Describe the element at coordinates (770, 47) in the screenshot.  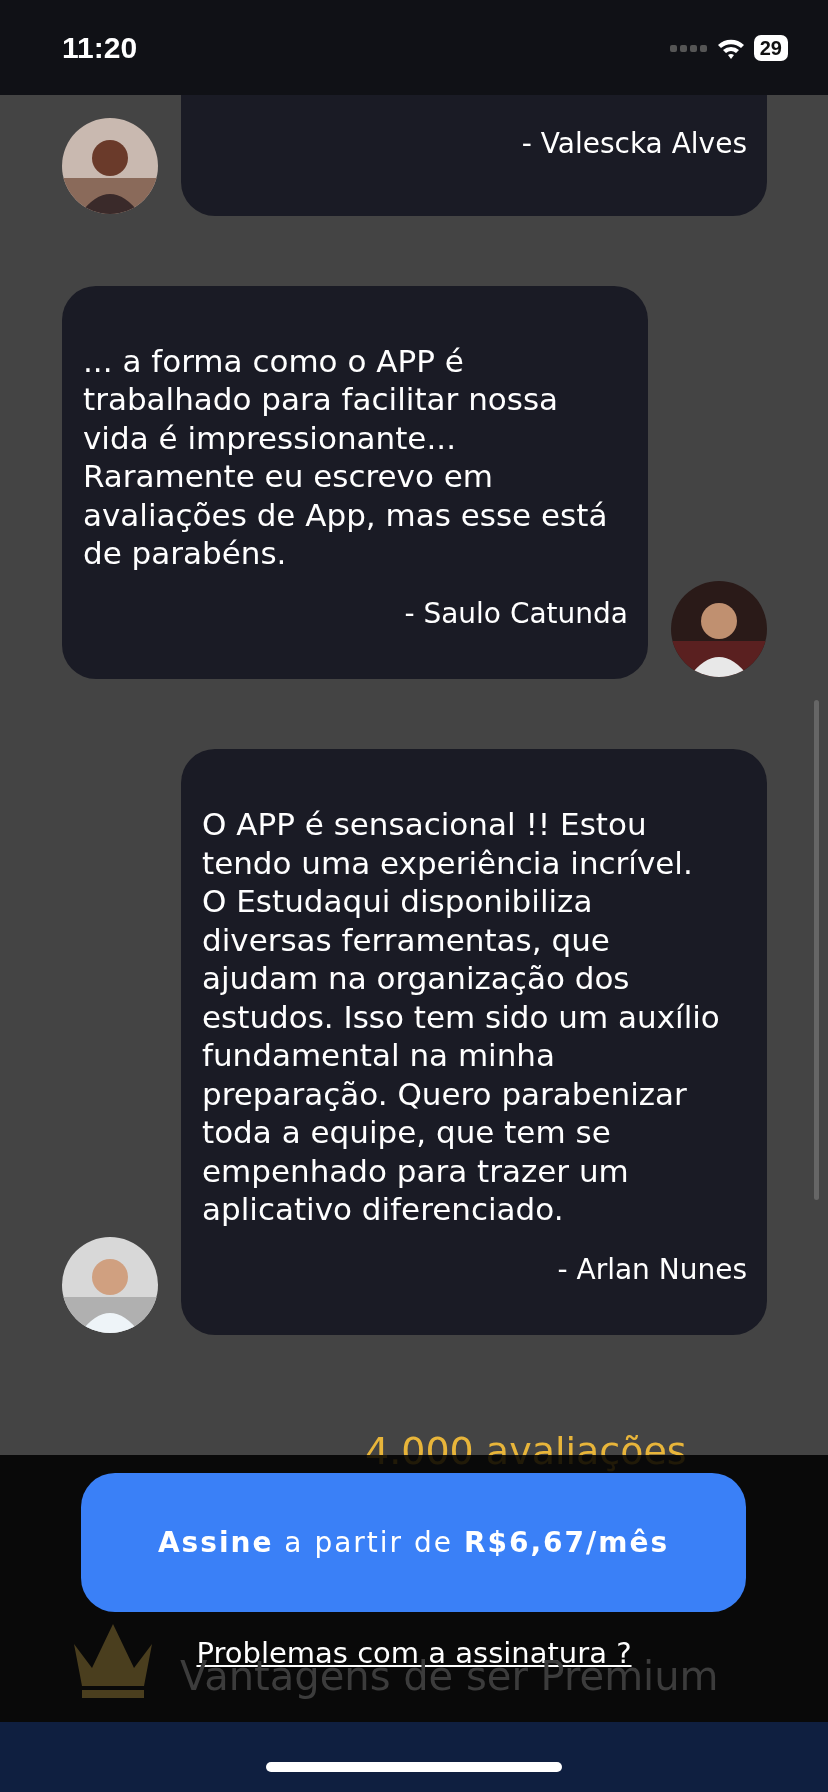
I see `battery-level: 29` at that location.